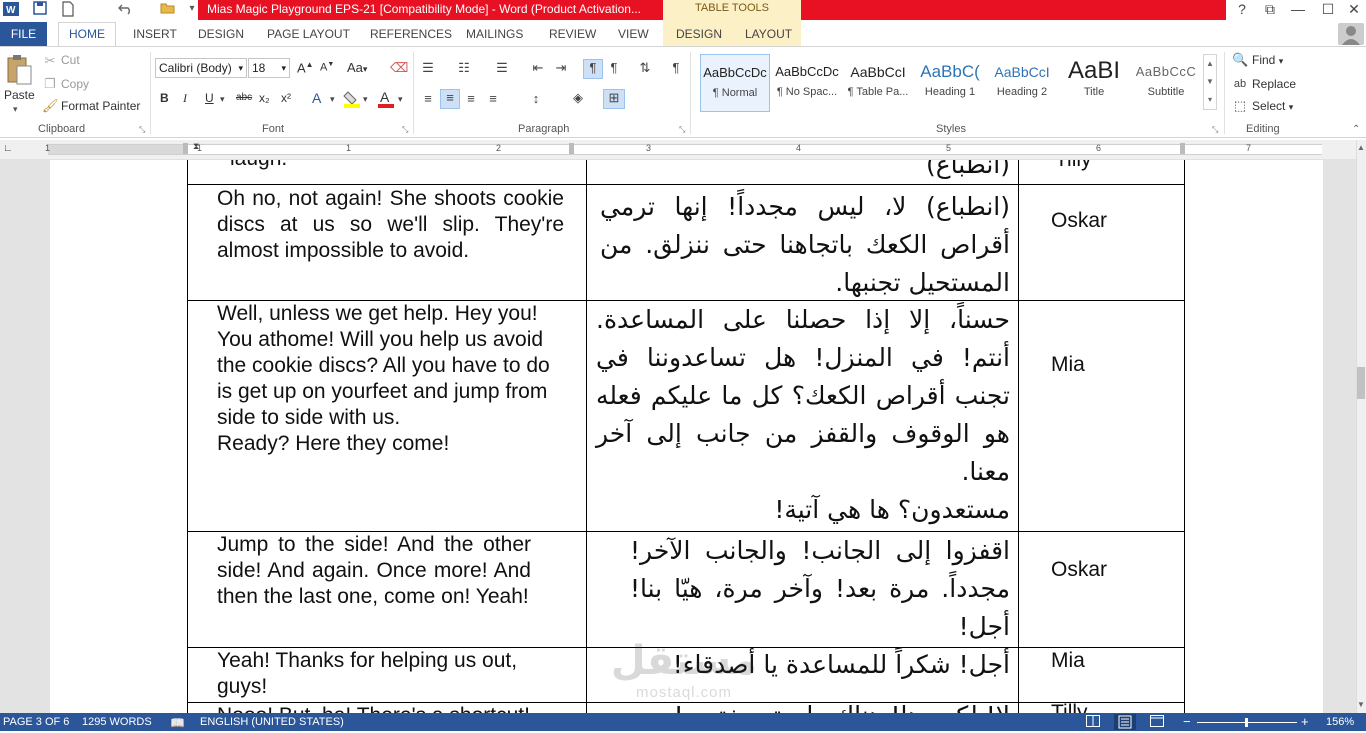 The image size is (1366, 733). What do you see at coordinates (305, 67) in the screenshot?
I see `grow-font-icon: A▲` at bounding box center [305, 67].